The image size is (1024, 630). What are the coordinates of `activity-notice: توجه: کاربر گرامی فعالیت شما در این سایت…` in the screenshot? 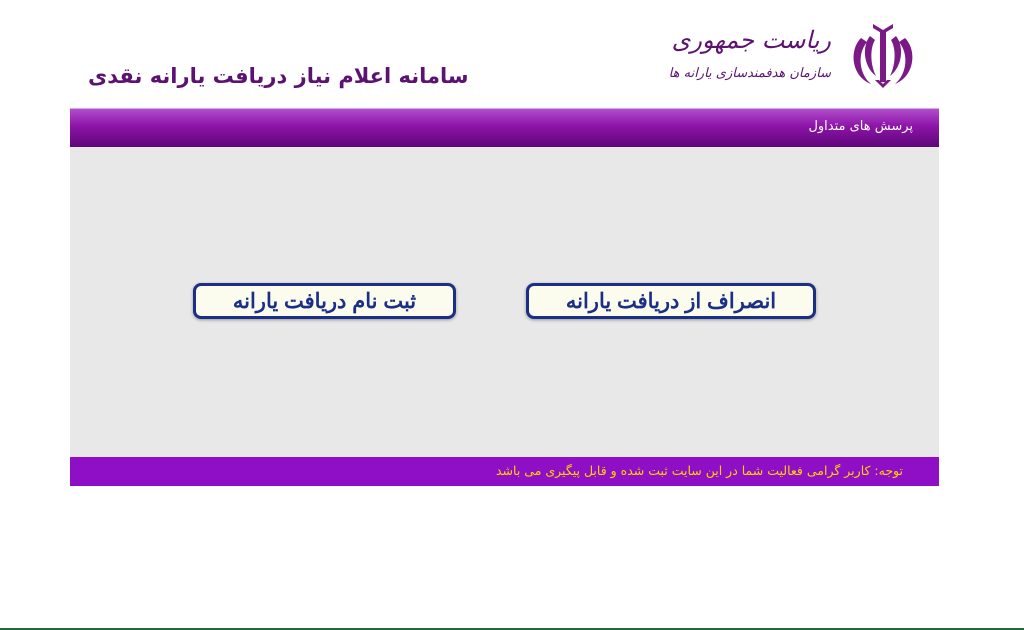 It's located at (699, 470).